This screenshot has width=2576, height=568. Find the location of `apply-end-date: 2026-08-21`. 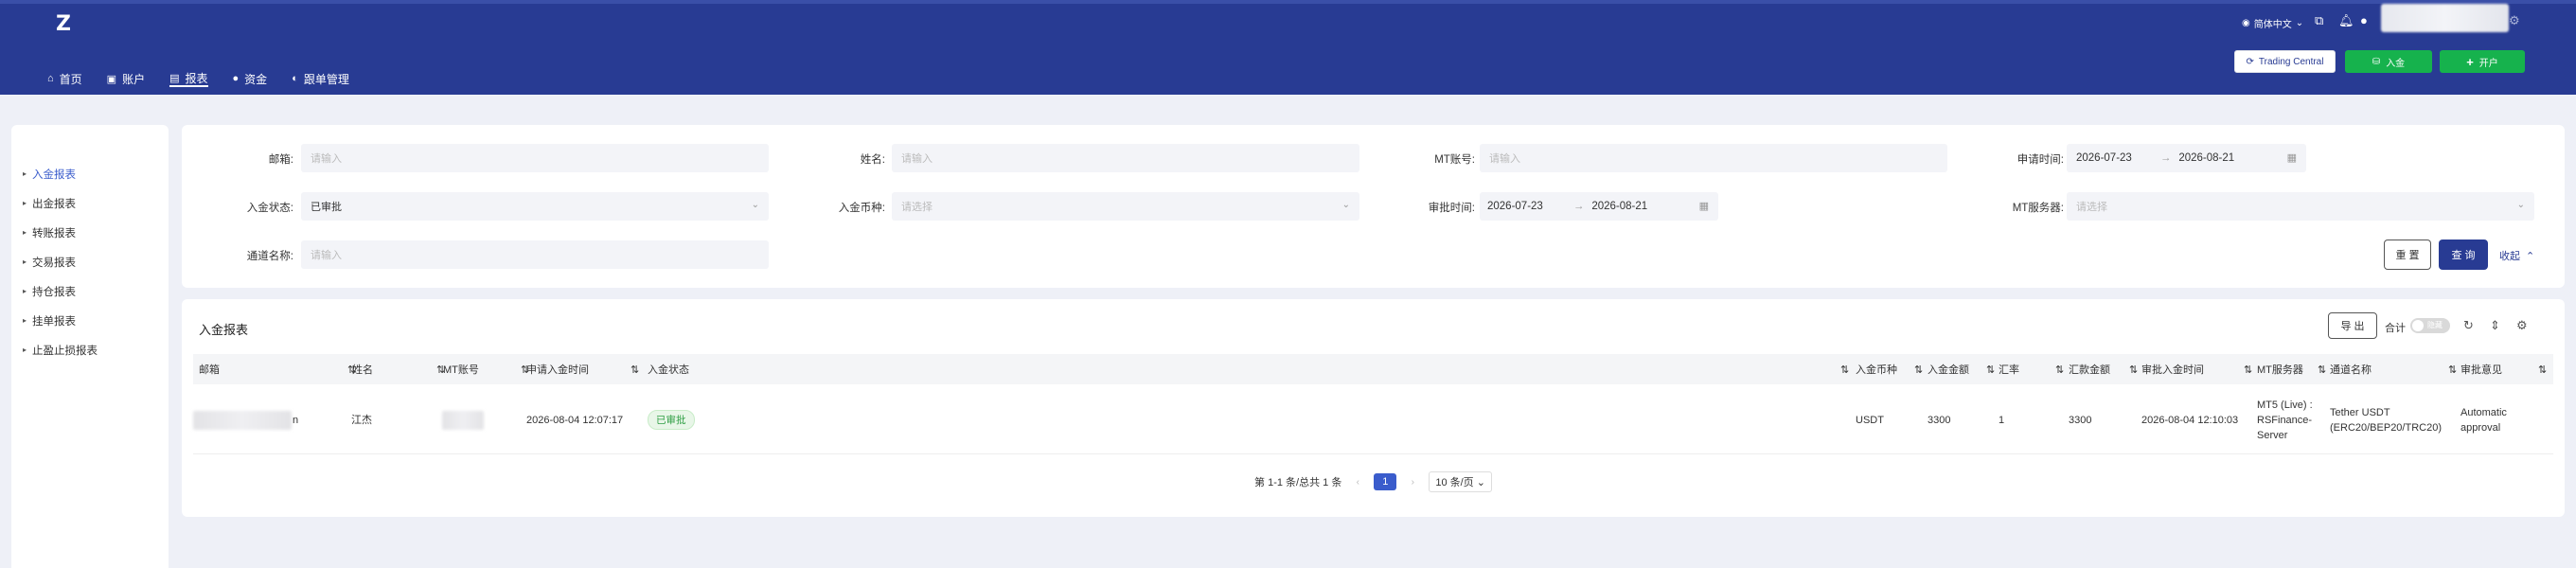

apply-end-date: 2026-08-21 is located at coordinates (2206, 158).